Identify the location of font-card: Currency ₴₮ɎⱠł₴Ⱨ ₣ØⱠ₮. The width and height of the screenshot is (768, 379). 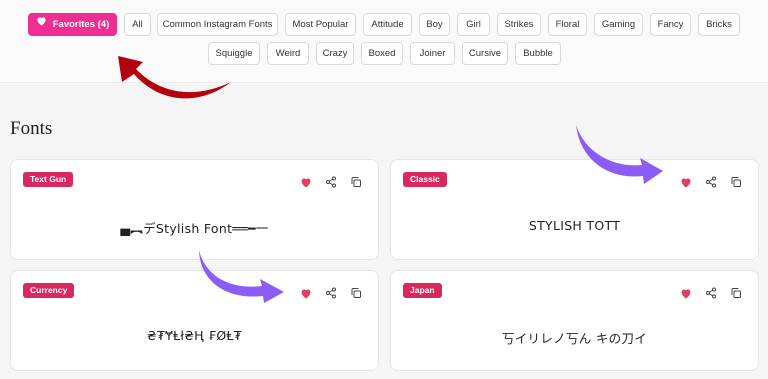
(194, 320).